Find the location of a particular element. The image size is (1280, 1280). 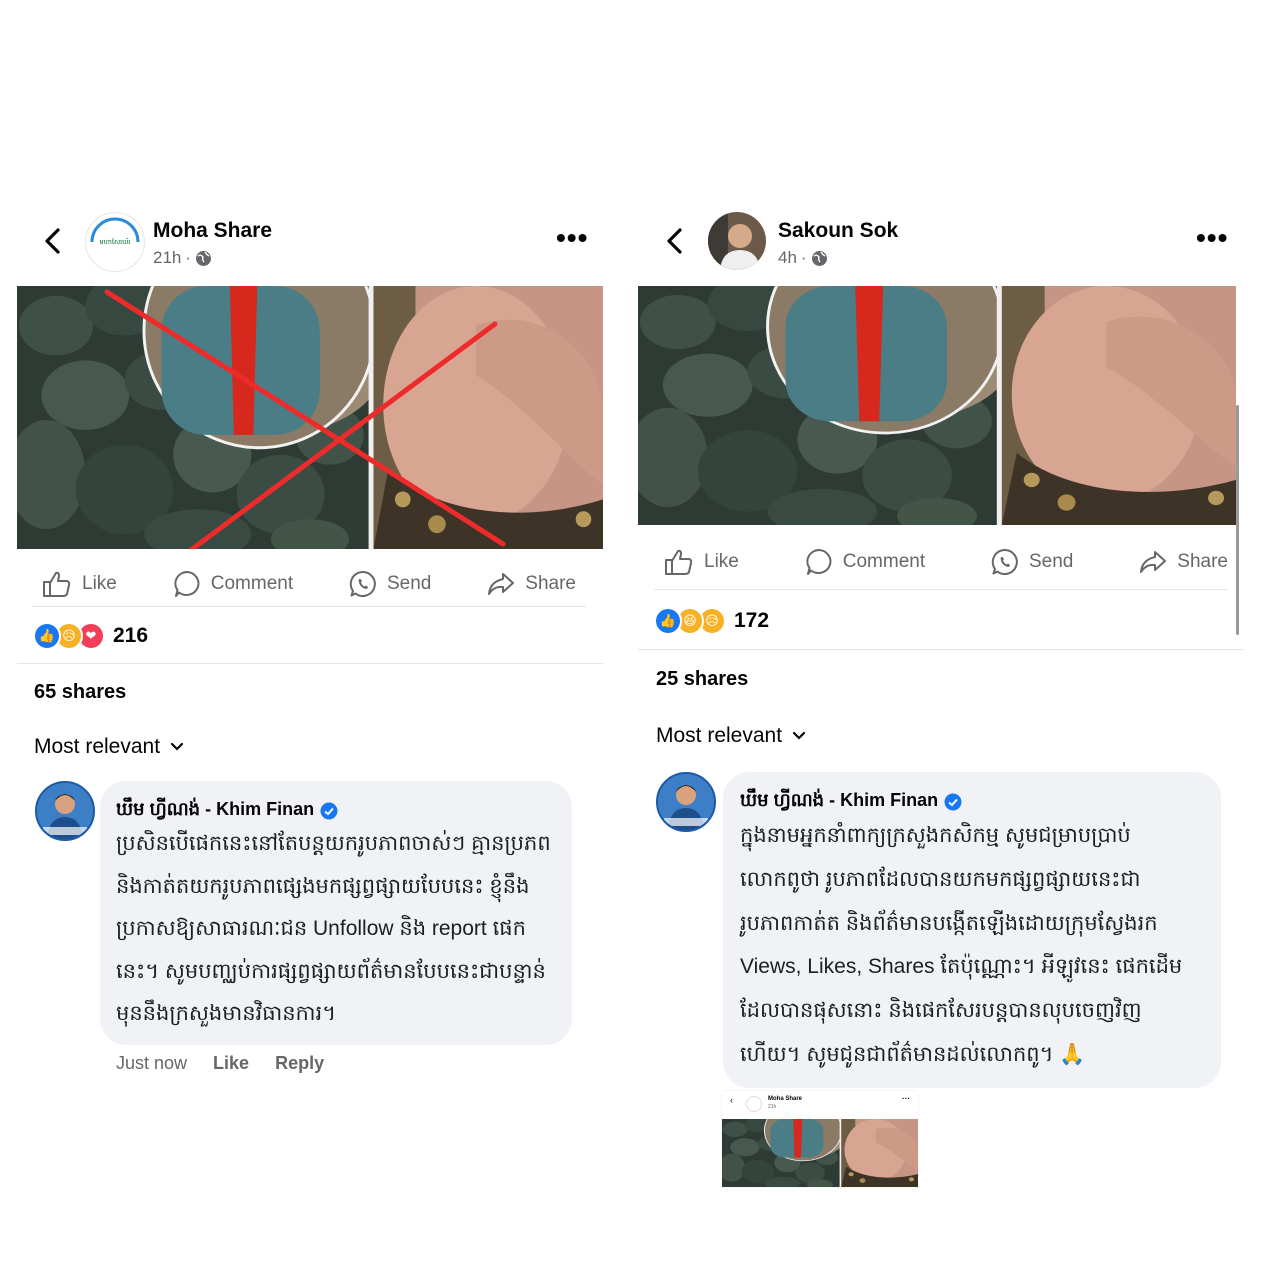

comment-line: លោកពូថា រូបភាពដែលបានយកមកផ្សព្វផ្សាយនេះជា is located at coordinates (940, 879).